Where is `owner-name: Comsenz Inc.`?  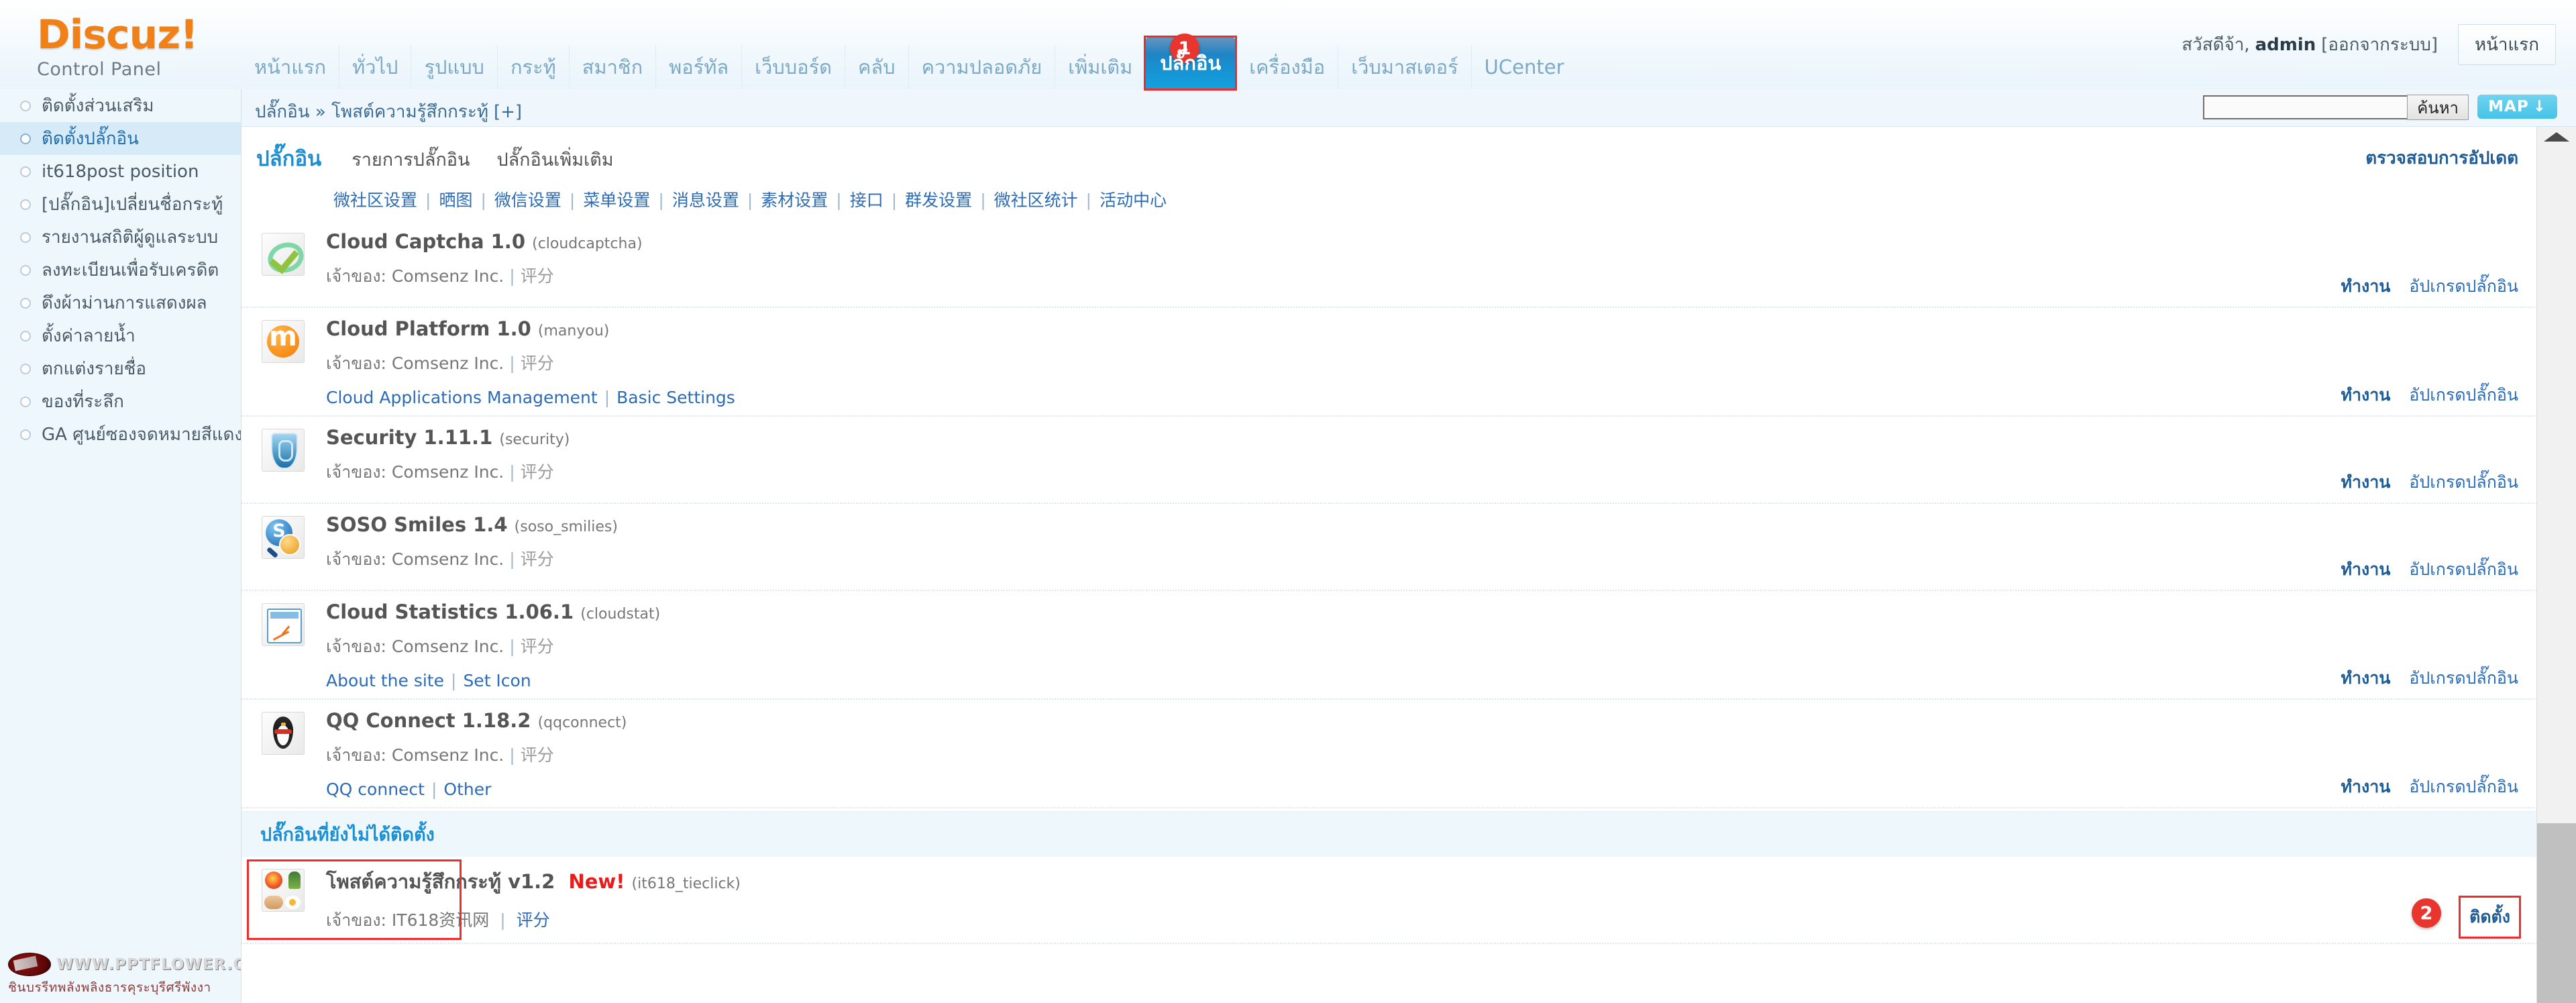 owner-name: Comsenz Inc. is located at coordinates (447, 559).